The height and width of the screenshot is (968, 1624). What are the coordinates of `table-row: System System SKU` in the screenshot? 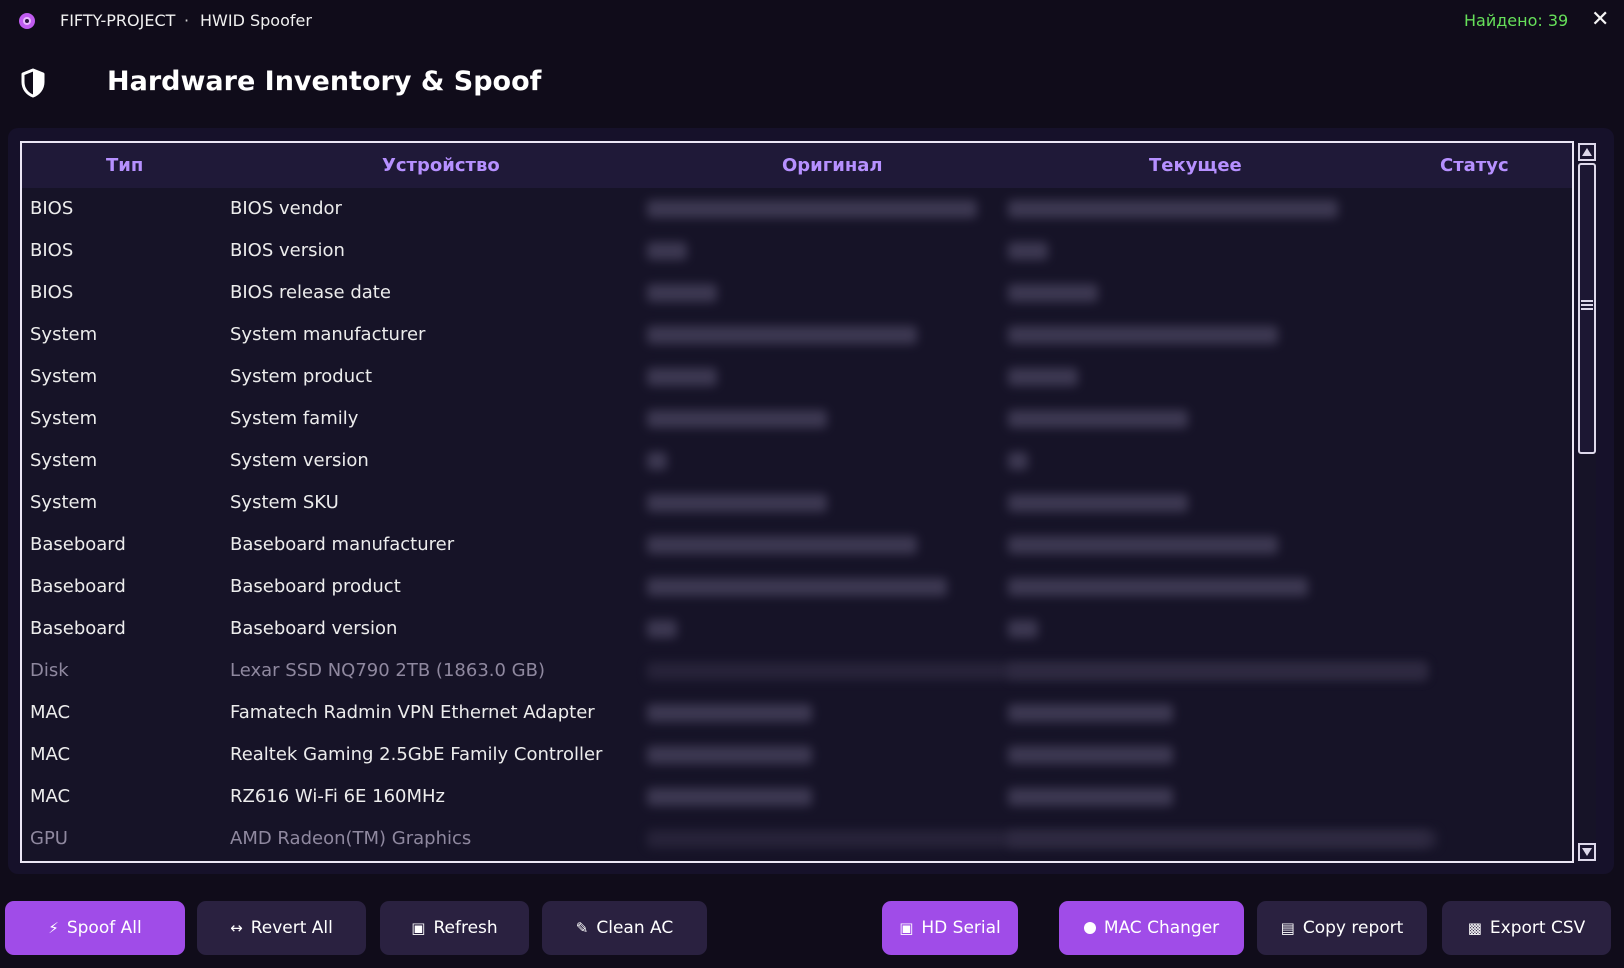 It's located at (797, 503).